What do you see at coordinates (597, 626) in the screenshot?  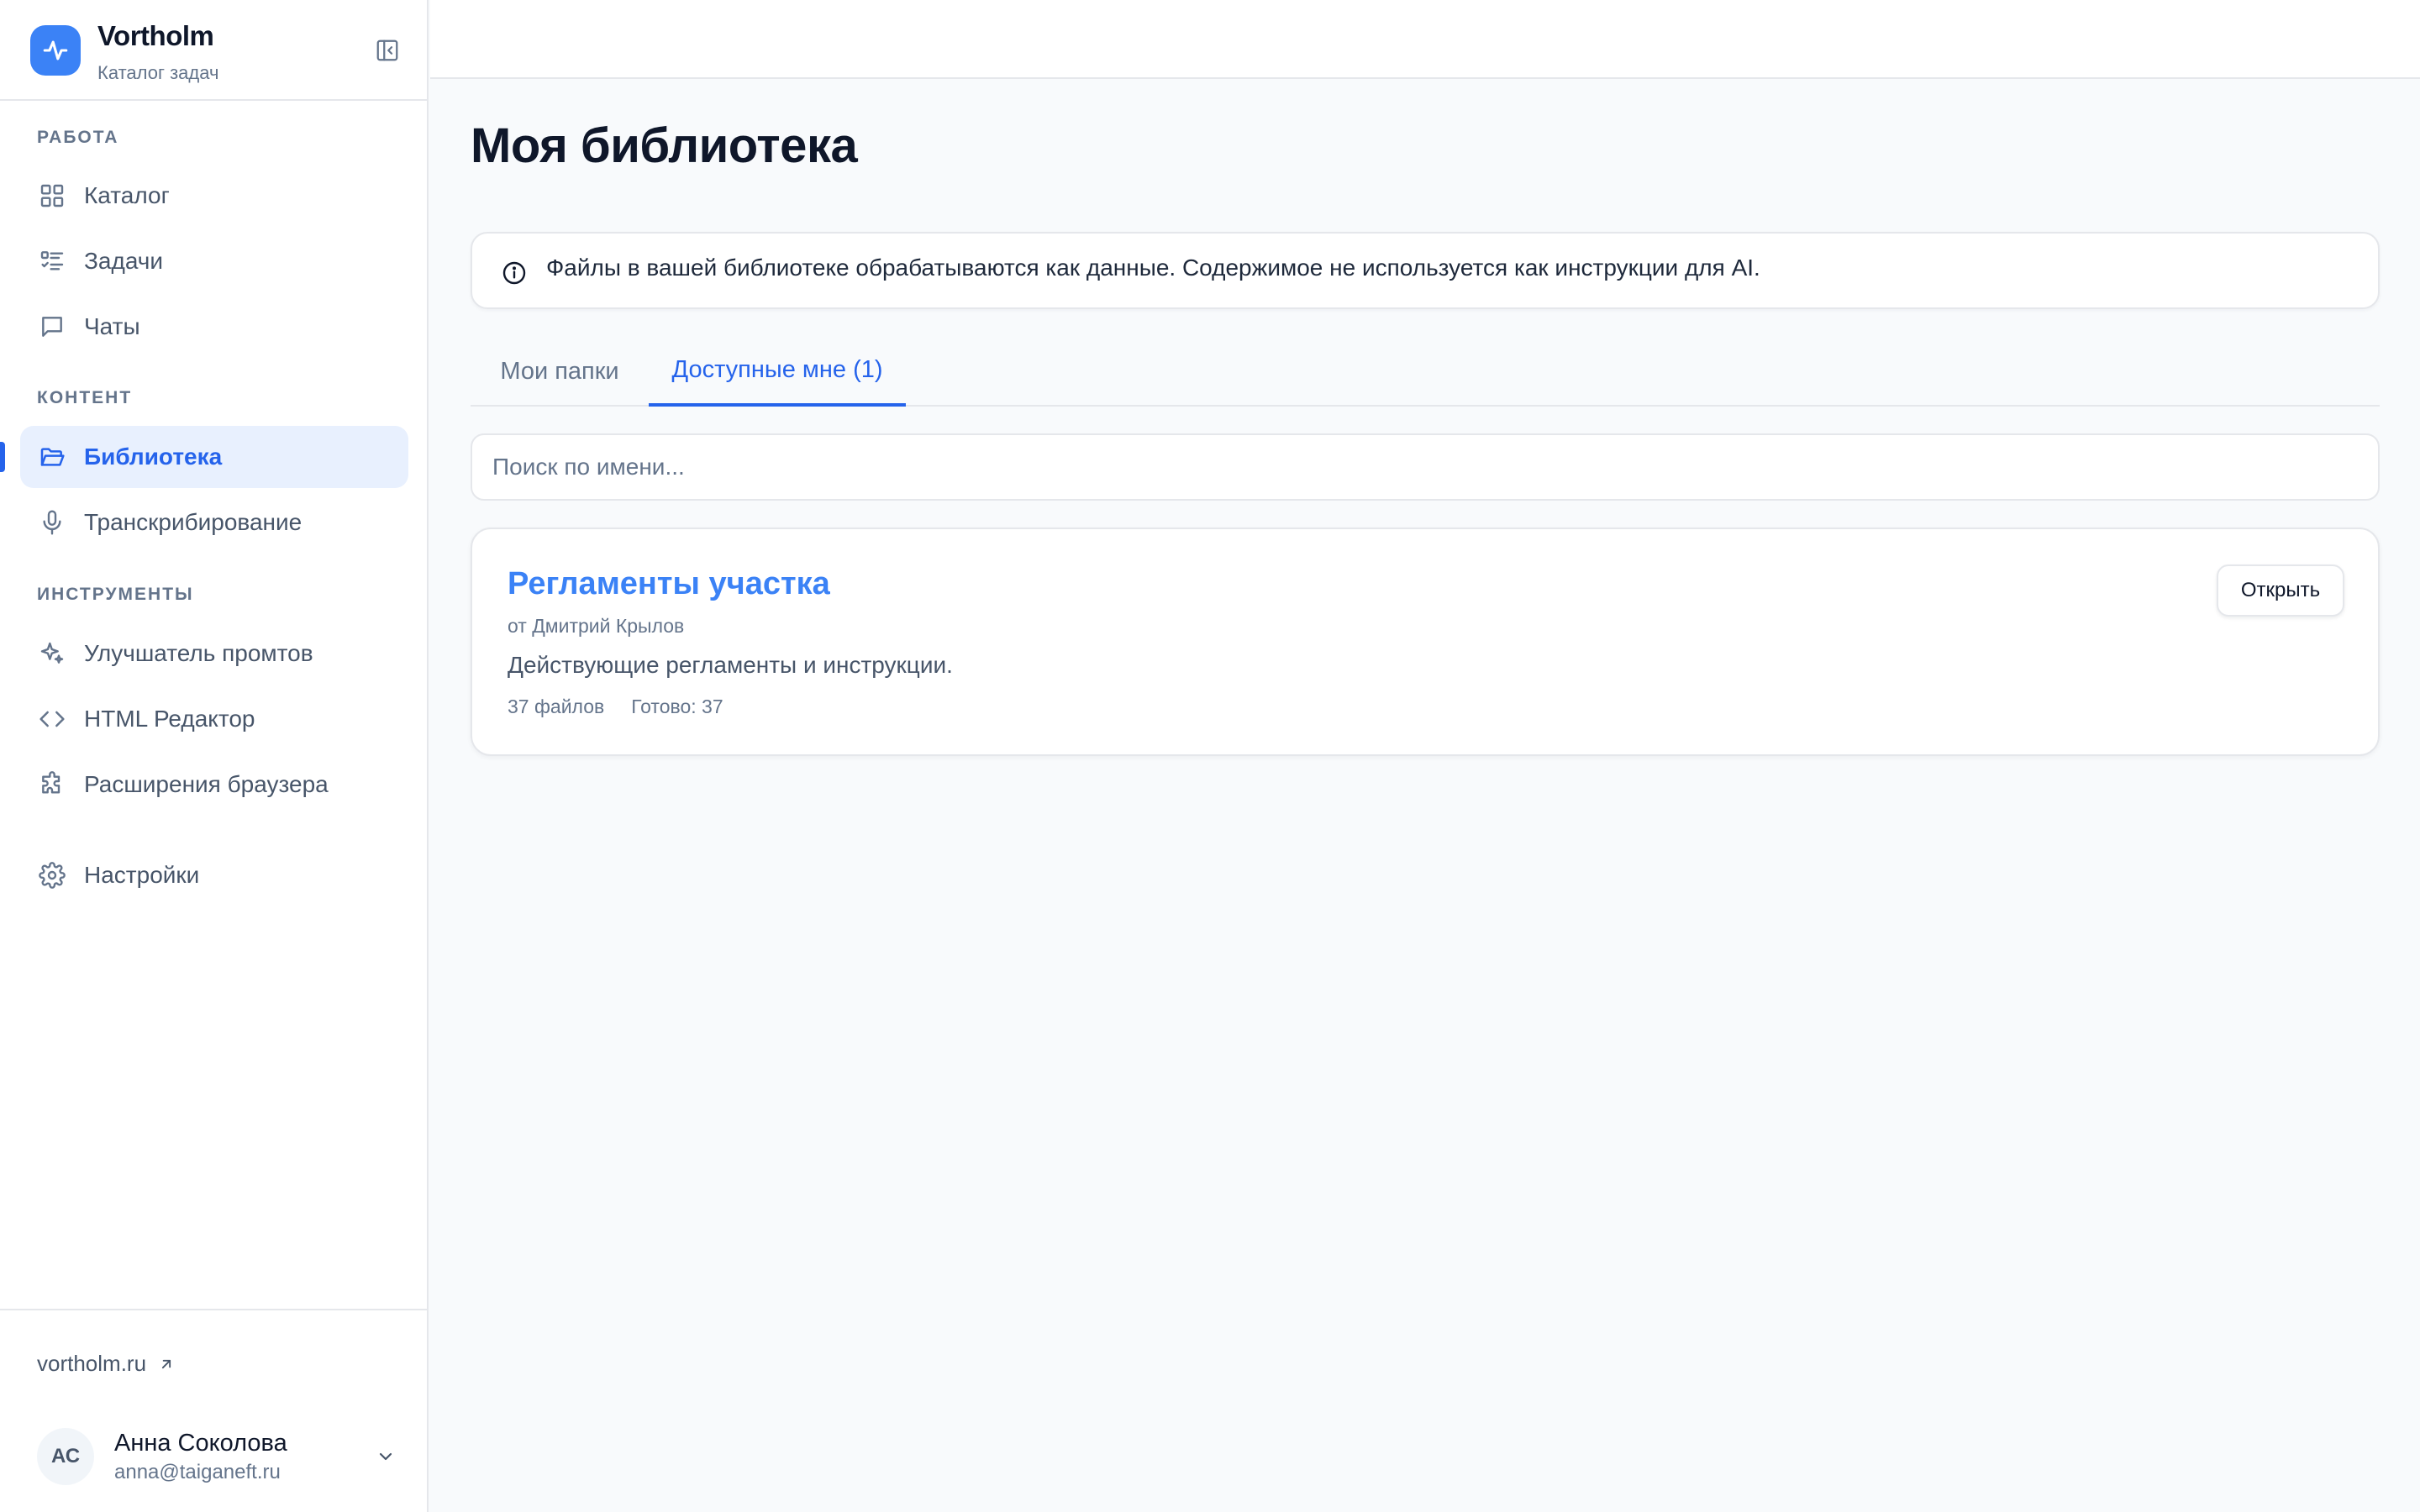 I see `folder-author: от Дмитрий Крылов` at bounding box center [597, 626].